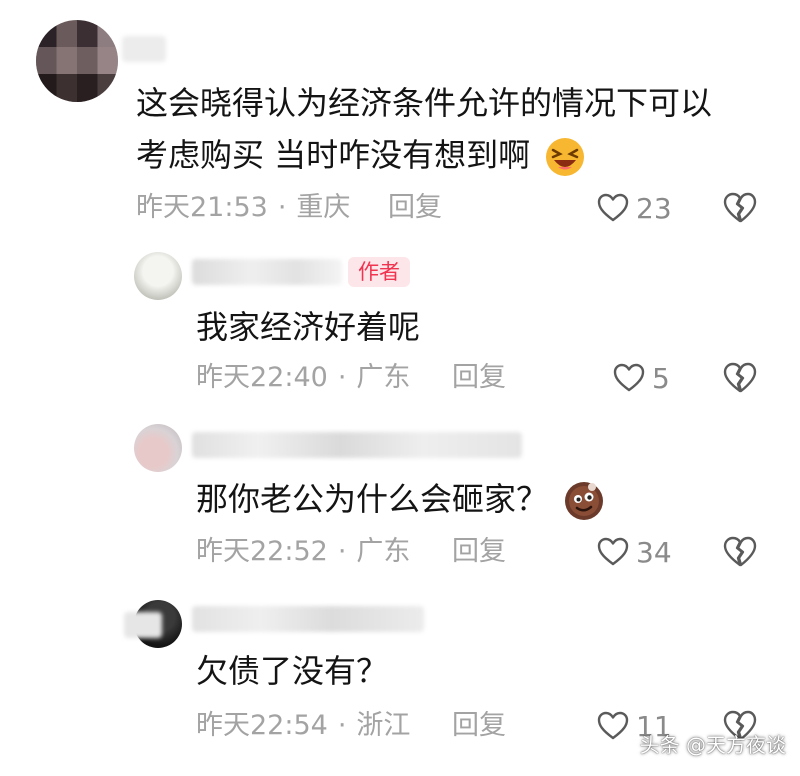  Describe the element at coordinates (383, 725) in the screenshot. I see `comment-location: 浙江` at that location.